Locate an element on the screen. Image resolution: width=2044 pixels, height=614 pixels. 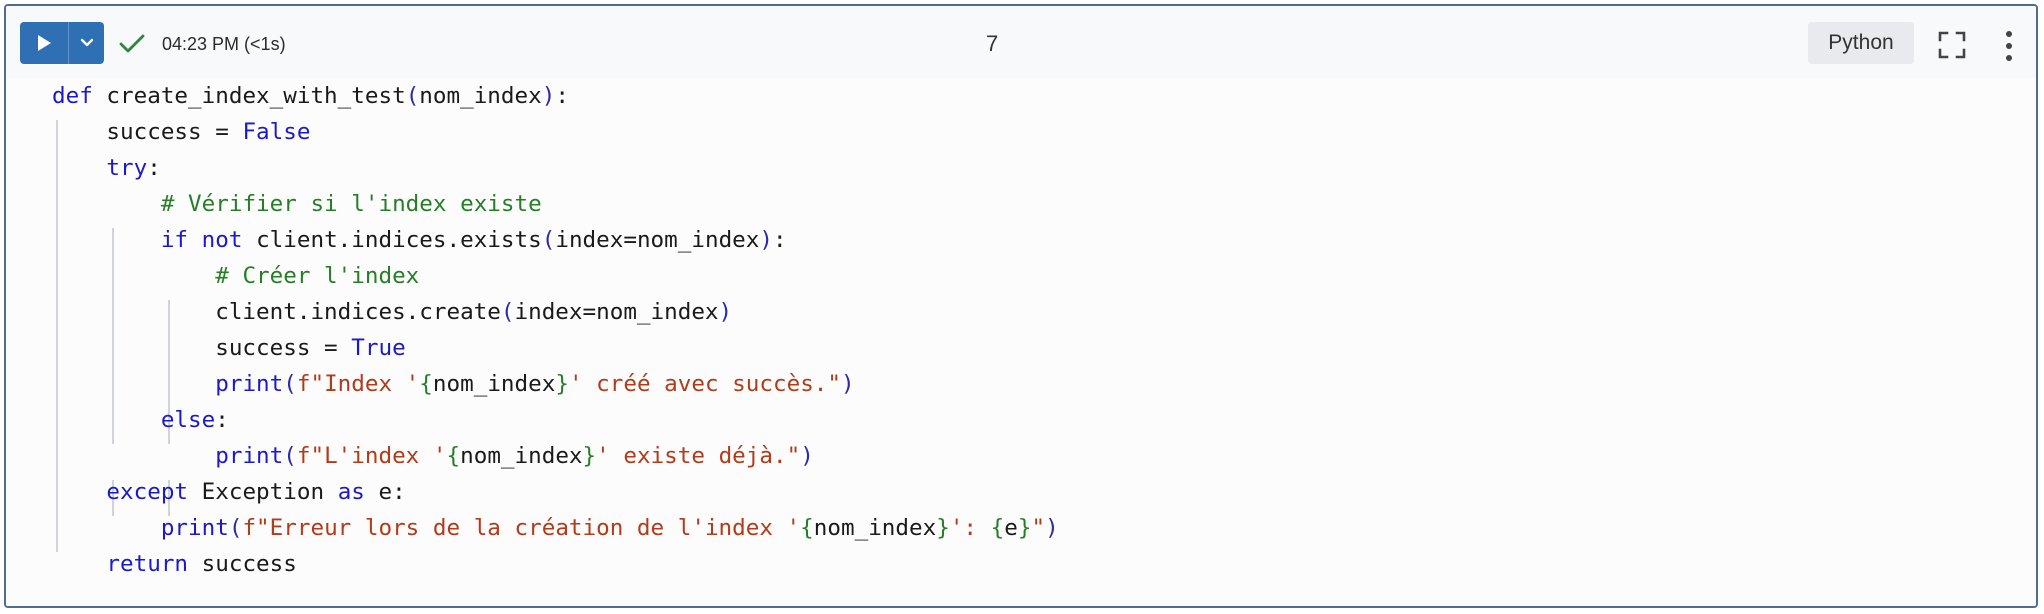
check-icon is located at coordinates (132, 43).